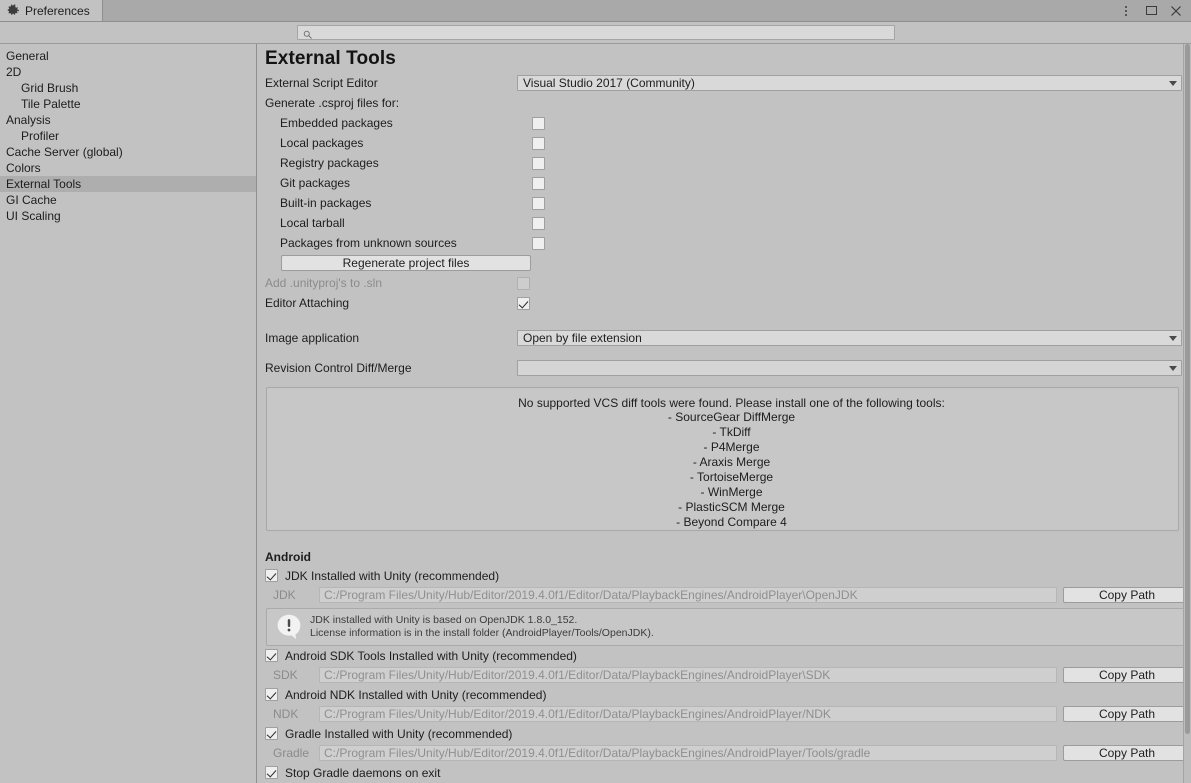  Describe the element at coordinates (288, 557) in the screenshot. I see `android-section-heading: Android` at that location.